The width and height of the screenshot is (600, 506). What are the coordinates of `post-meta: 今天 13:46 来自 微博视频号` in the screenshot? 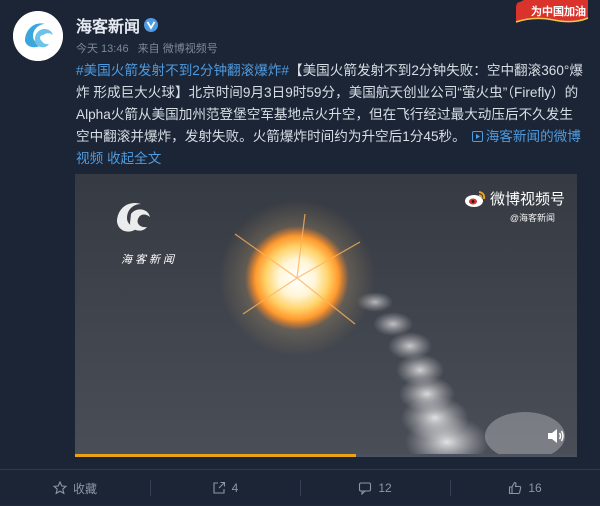 It's located at (150, 48).